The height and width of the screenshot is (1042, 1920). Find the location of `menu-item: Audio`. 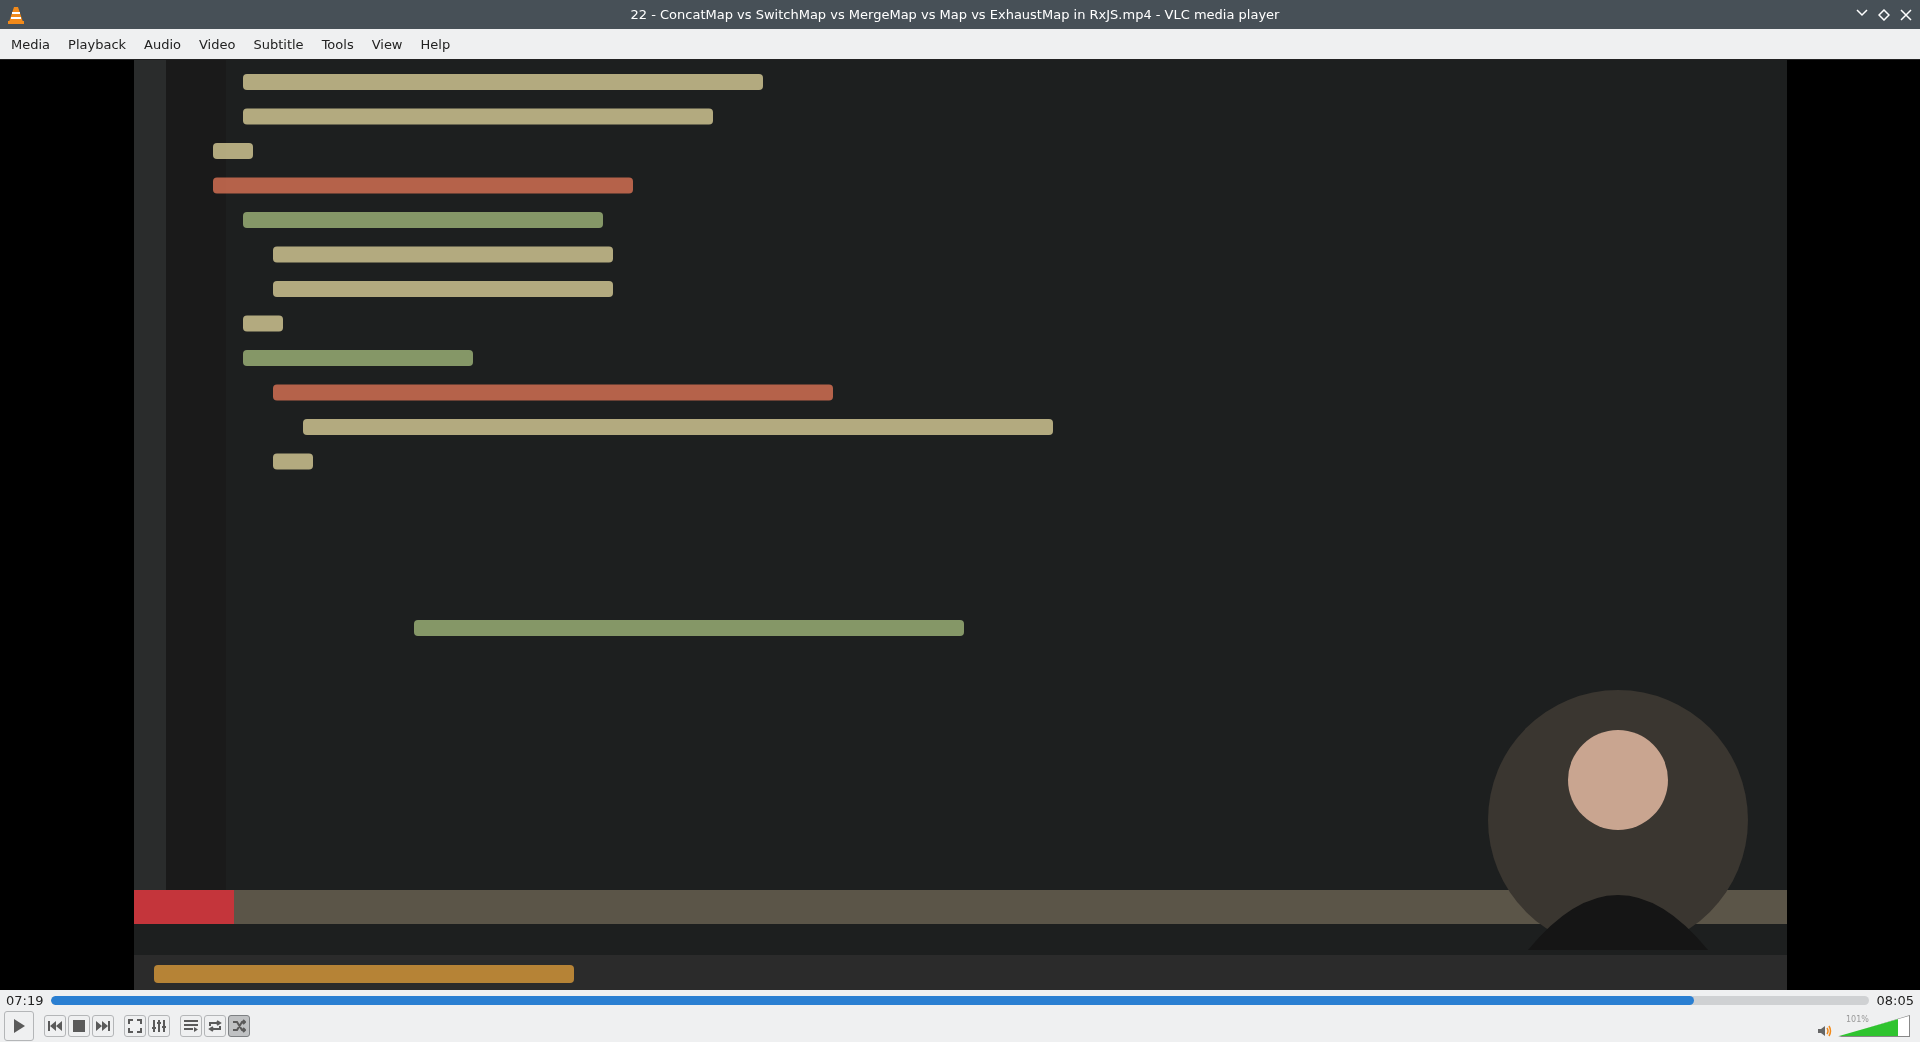

menu-item: Audio is located at coordinates (162, 44).